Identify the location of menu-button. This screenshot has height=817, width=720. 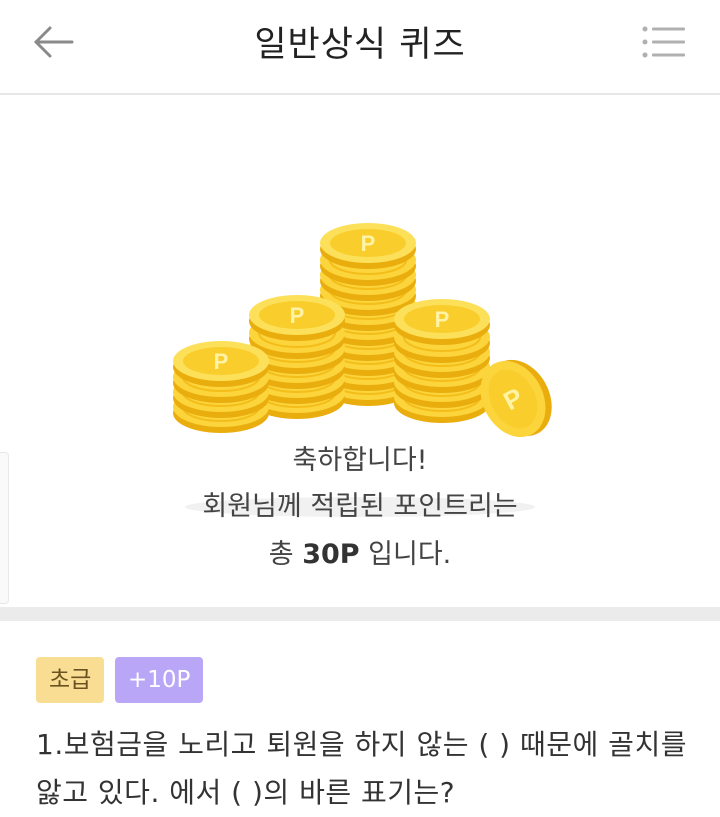
(664, 42).